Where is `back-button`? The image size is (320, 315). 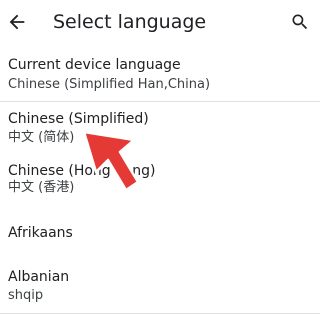 back-button is located at coordinates (17, 22).